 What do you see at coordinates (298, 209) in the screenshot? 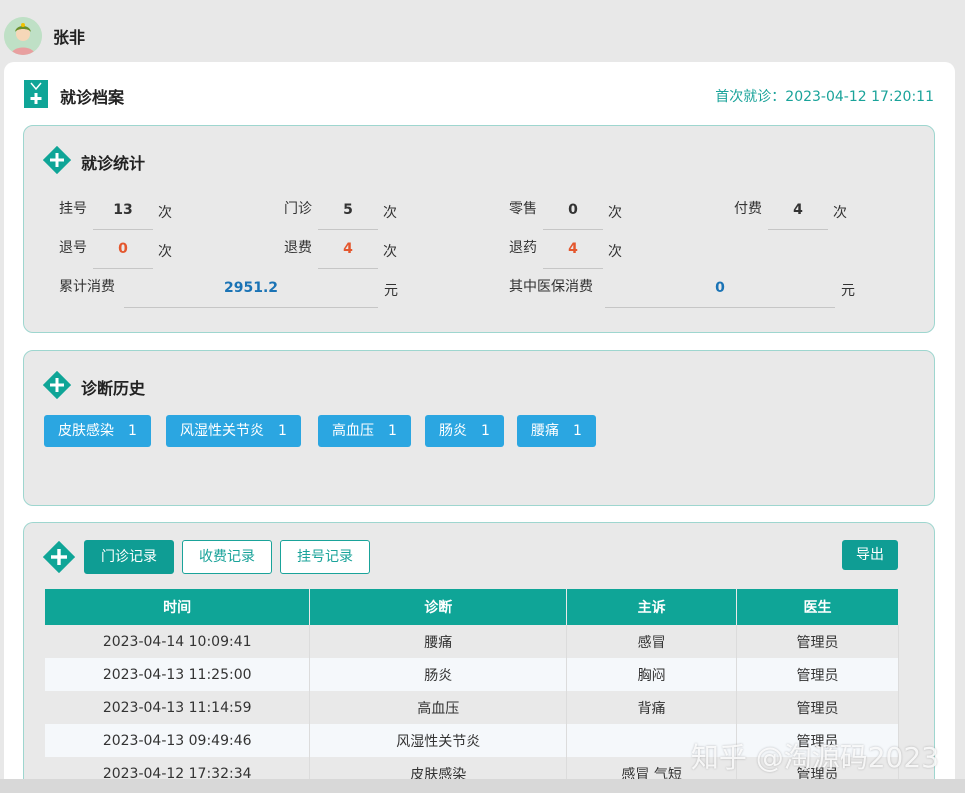
I see `stat-label: 门诊` at bounding box center [298, 209].